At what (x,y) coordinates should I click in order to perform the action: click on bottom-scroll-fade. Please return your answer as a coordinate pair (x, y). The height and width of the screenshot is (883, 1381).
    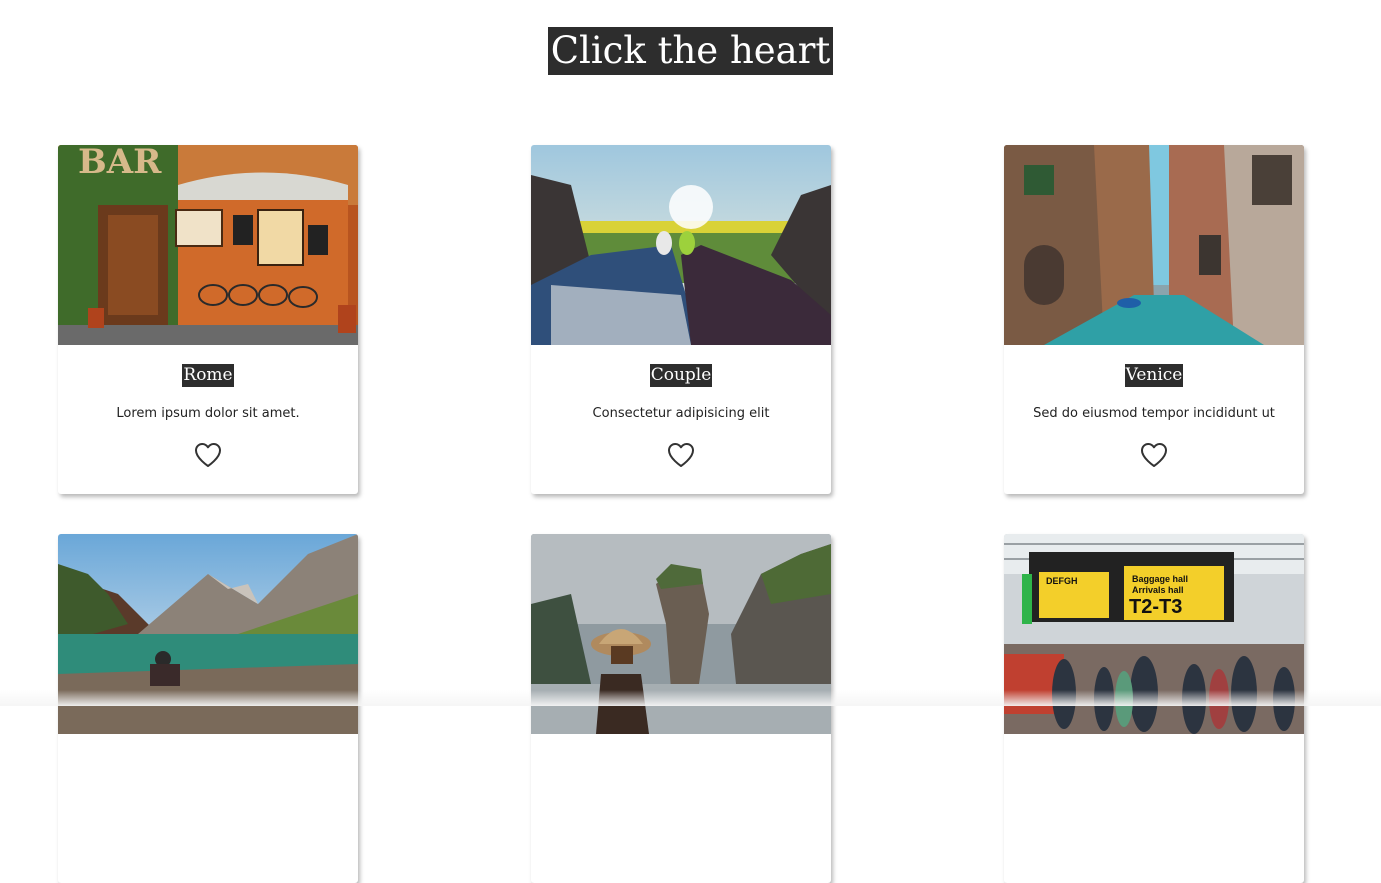
    Looking at the image, I should click on (690, 698).